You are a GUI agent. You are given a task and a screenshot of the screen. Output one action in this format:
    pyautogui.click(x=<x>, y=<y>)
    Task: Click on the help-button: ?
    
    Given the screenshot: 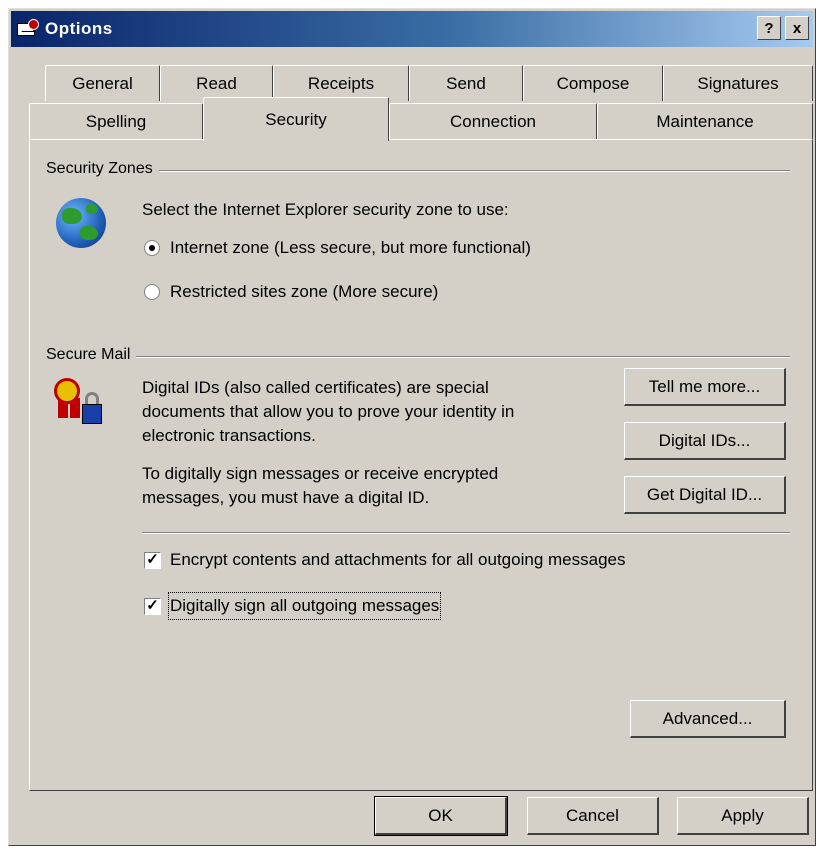 What is the action you would take?
    pyautogui.click(x=769, y=28)
    